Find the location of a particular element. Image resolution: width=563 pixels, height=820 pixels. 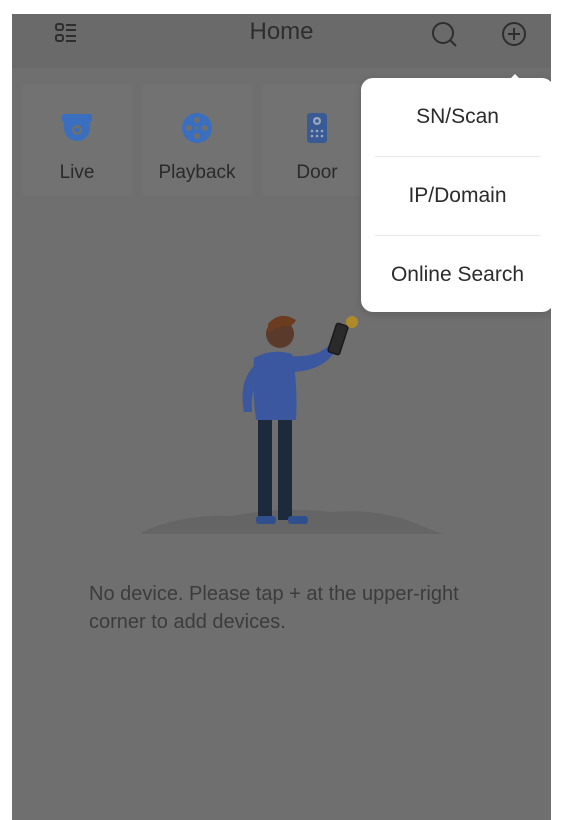

tile-label: Door is located at coordinates (317, 172).